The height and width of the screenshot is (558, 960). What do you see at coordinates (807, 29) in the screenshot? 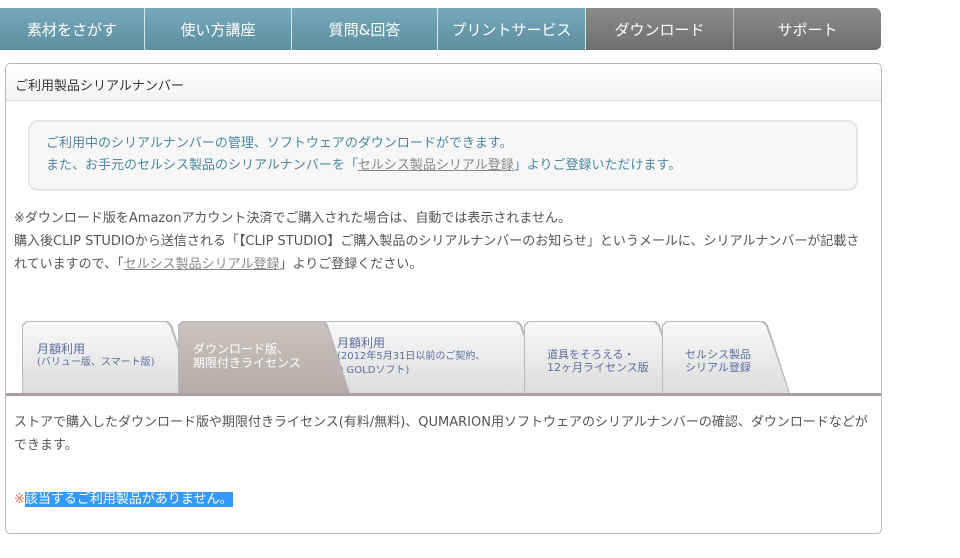
I see `nav-support: サポート` at bounding box center [807, 29].